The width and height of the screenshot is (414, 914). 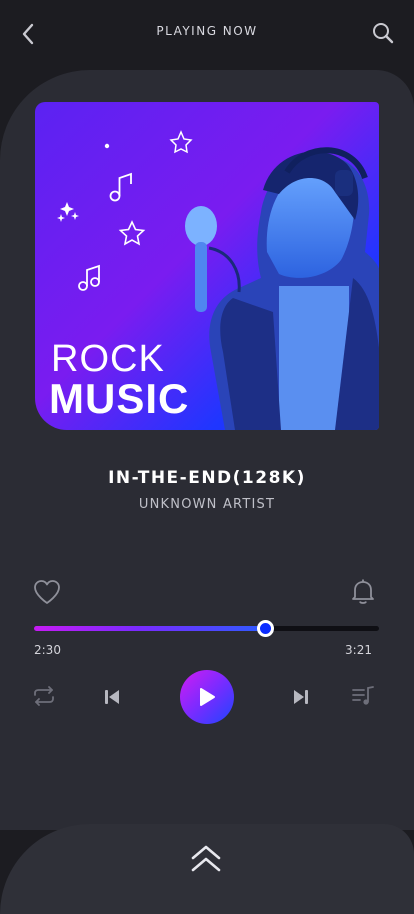 I want to click on total-time: 3:21, so click(x=358, y=650).